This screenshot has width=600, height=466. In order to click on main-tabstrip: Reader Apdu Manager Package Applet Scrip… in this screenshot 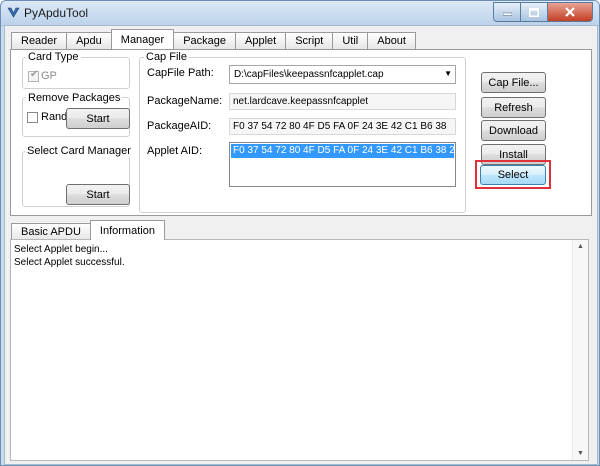, I will do `click(213, 39)`.